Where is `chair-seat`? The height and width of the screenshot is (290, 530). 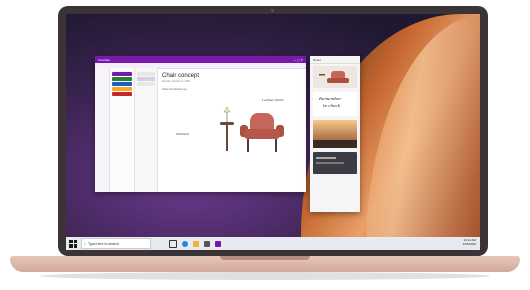 chair-seat is located at coordinates (262, 134).